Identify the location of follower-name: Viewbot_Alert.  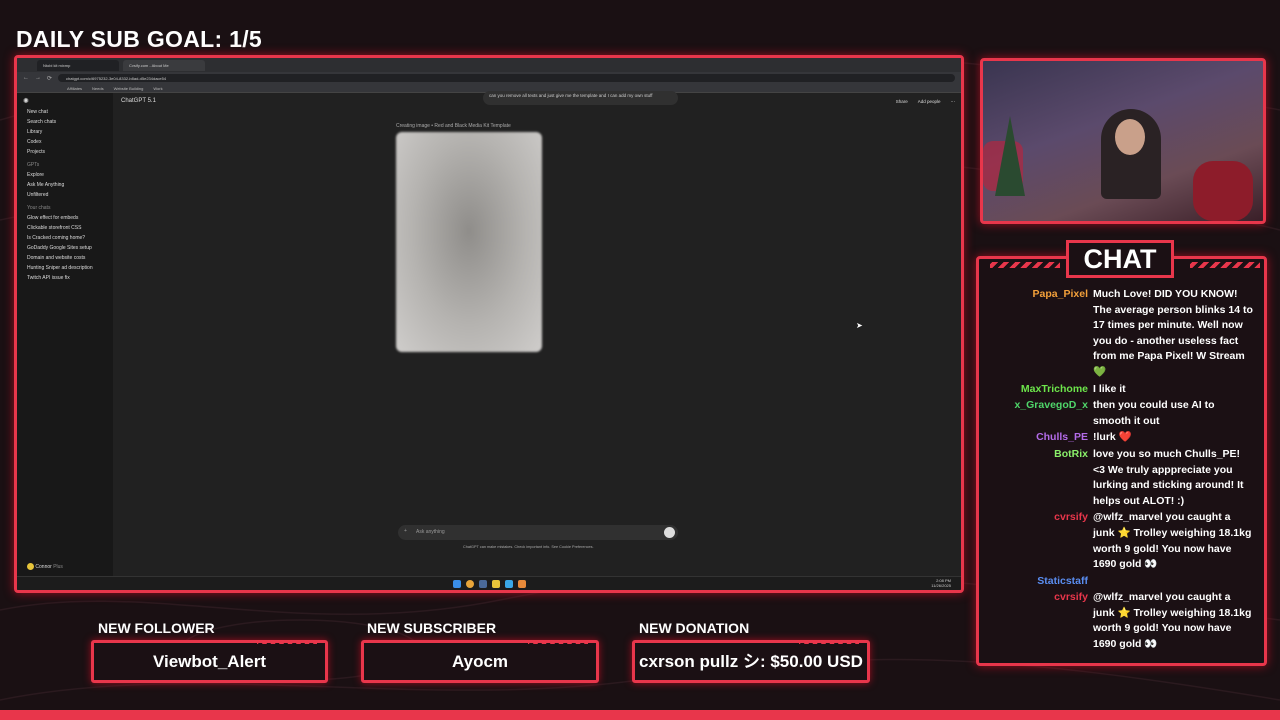
(209, 661).